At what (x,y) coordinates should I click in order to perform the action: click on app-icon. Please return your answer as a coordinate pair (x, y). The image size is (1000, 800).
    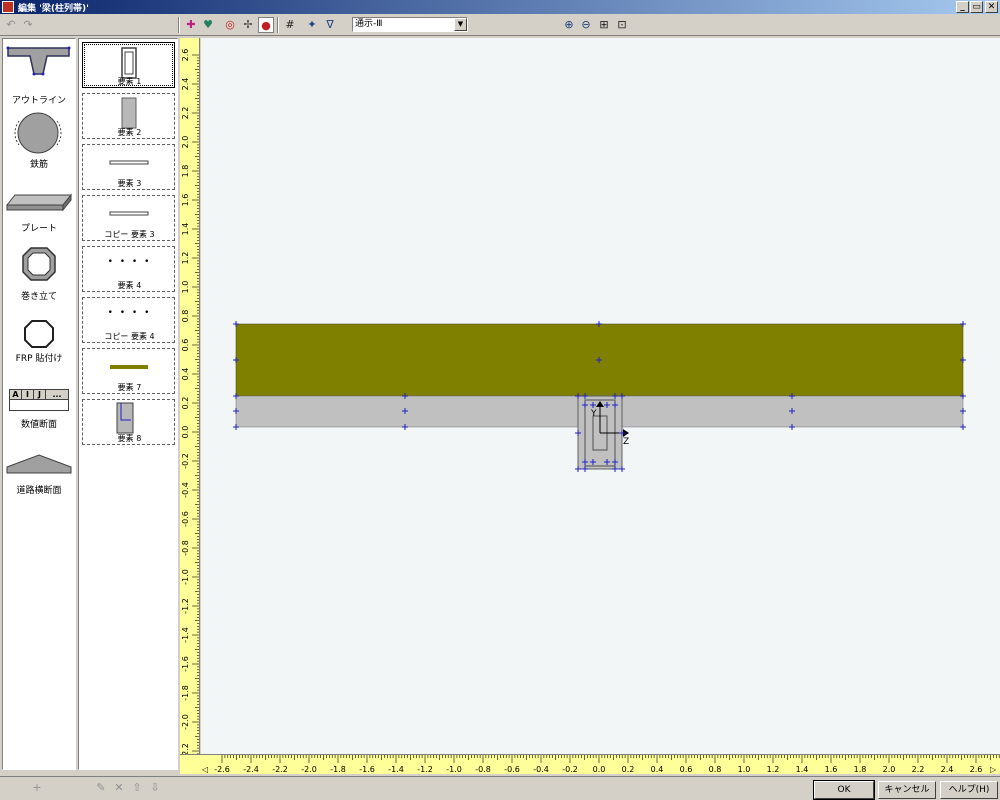
    Looking at the image, I should click on (8, 7).